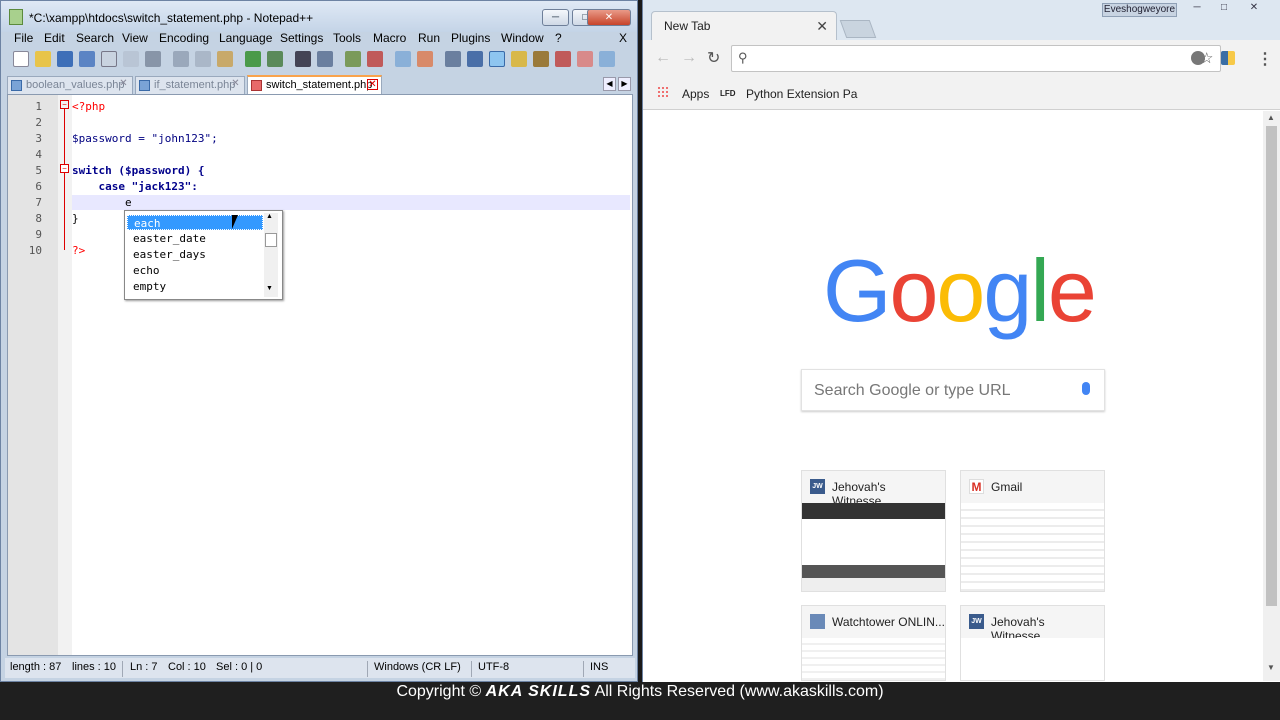 The width and height of the screenshot is (1280, 720). I want to click on menu-run: Run, so click(429, 38).